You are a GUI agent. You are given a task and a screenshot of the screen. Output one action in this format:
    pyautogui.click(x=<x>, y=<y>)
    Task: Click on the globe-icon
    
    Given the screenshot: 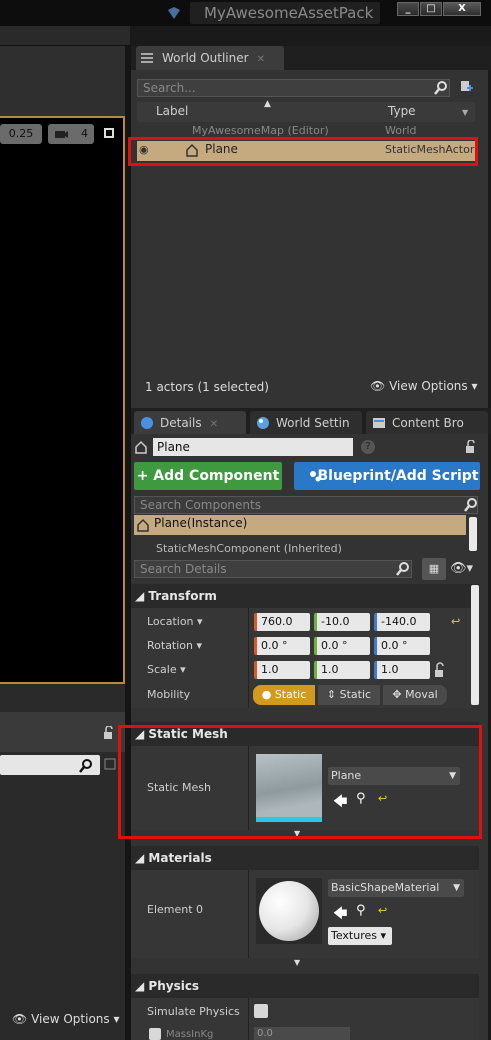 What is the action you would take?
    pyautogui.click(x=263, y=423)
    